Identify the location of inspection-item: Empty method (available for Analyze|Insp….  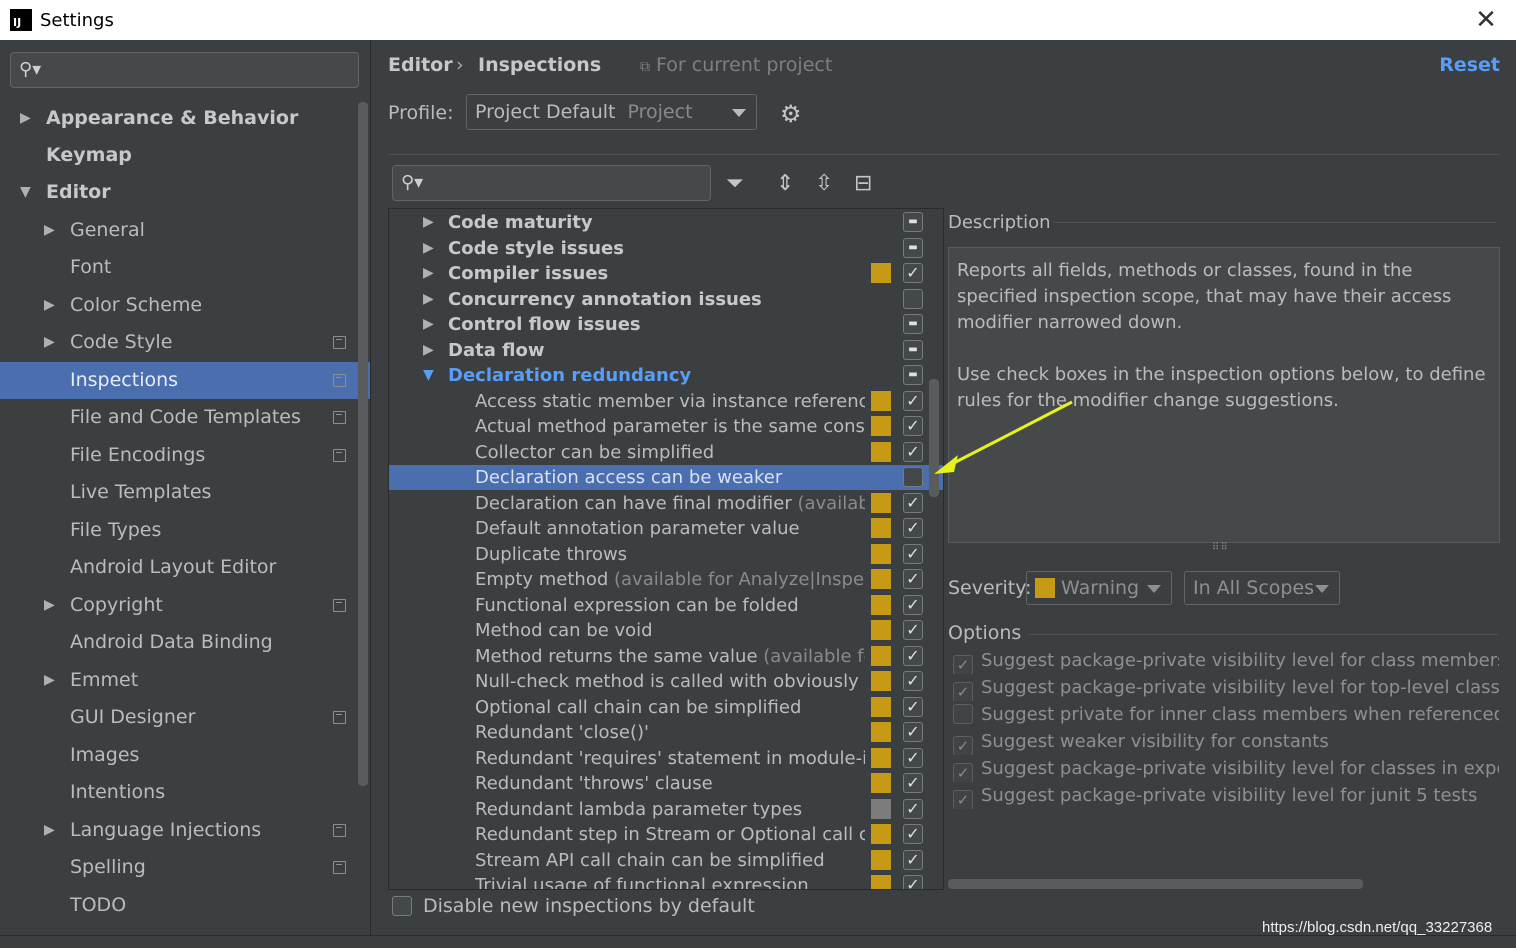
(666, 579).